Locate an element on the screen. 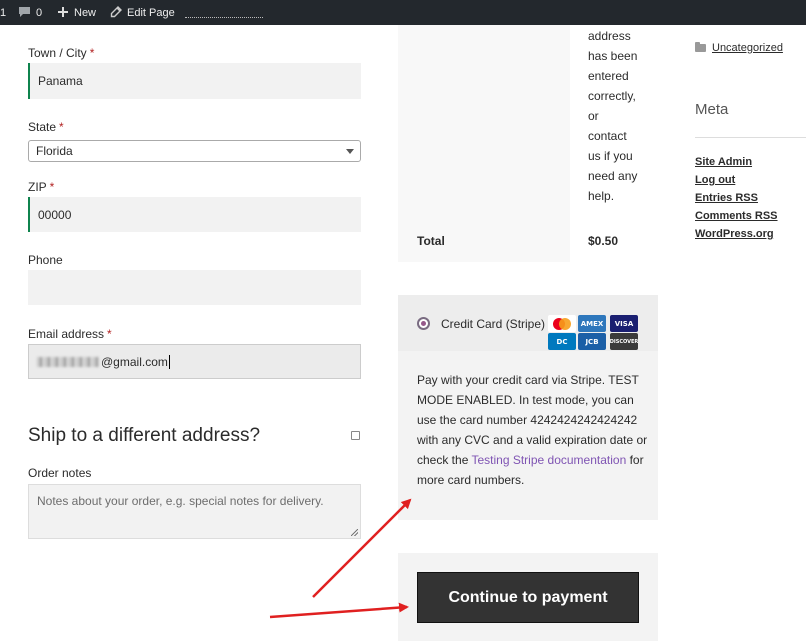 The width and height of the screenshot is (806, 641). meta-link-item: WordPress.org is located at coordinates (736, 237).